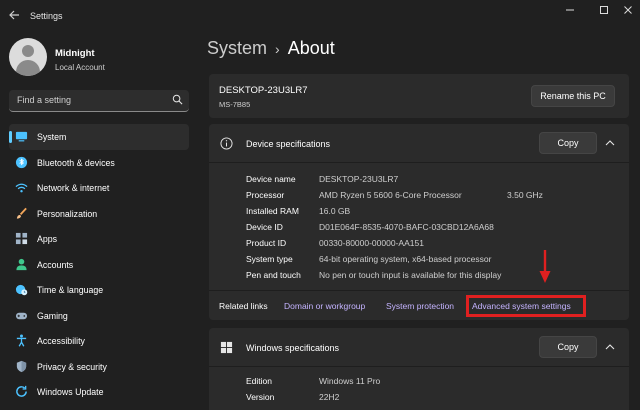 The image size is (640, 410). I want to click on sidebar-item-label: System, so click(52, 137).